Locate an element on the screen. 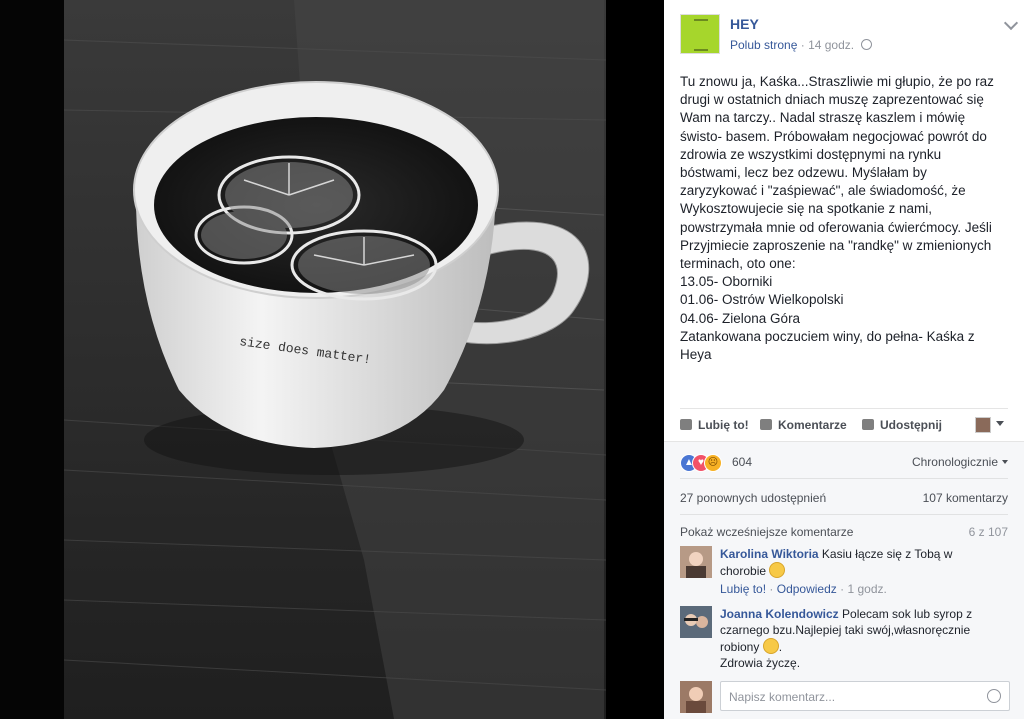  like-button: Lubię to! is located at coordinates (714, 425).